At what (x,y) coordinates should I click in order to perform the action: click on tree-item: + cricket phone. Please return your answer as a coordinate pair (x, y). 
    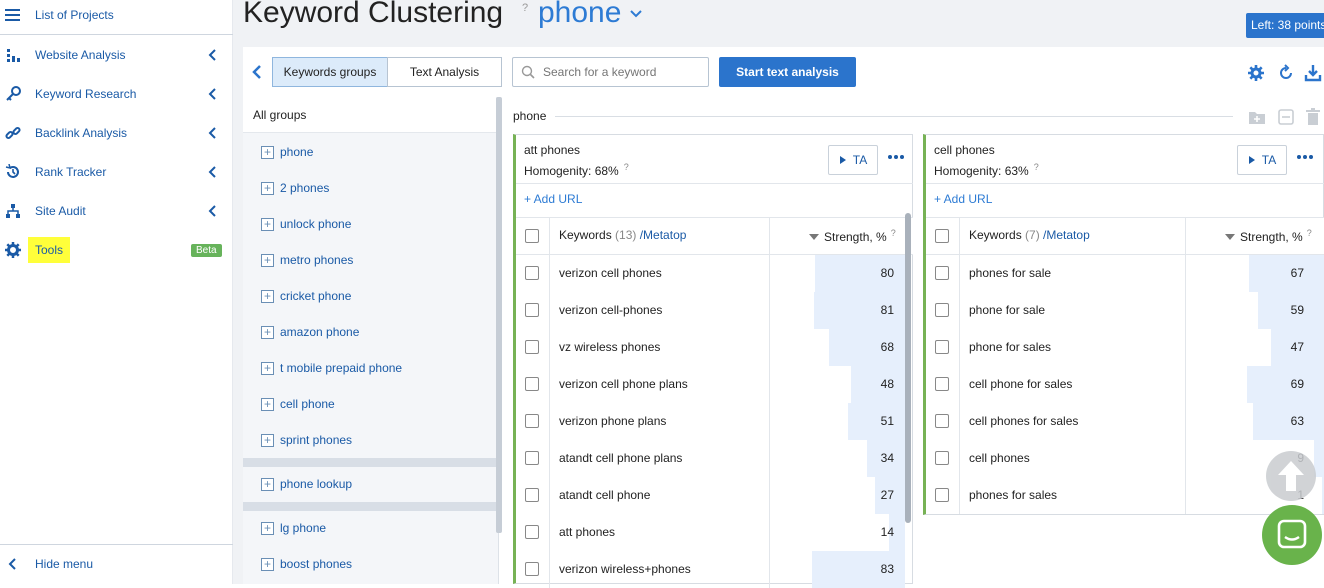
    Looking at the image, I should click on (306, 296).